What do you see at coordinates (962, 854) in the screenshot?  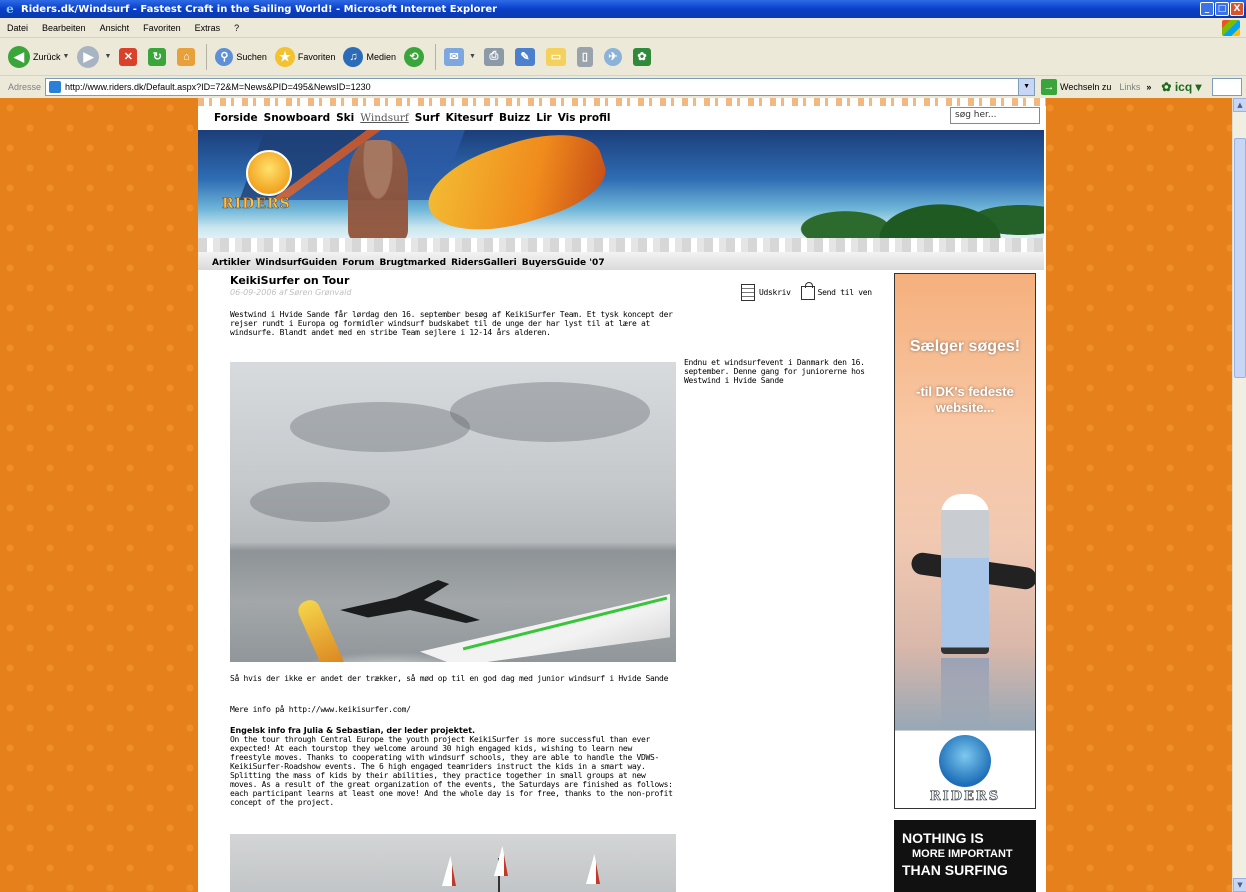 I see `ad2-line-2: MORE IMPORTANT` at bounding box center [962, 854].